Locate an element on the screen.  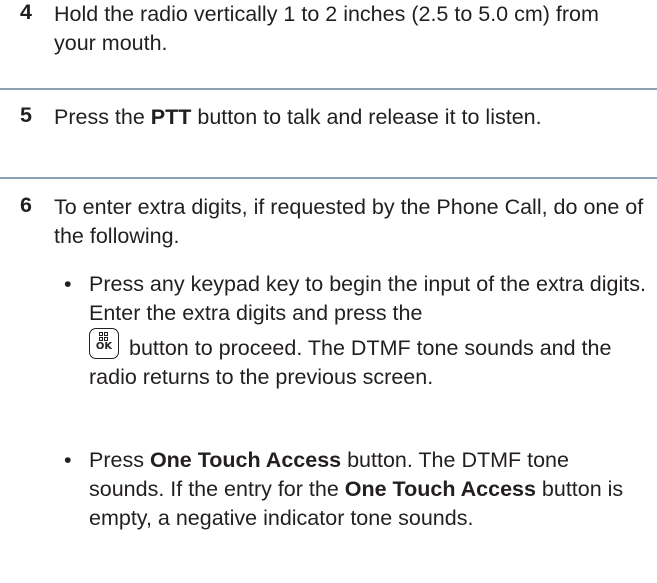
step-number: 6 is located at coordinates (26, 205).